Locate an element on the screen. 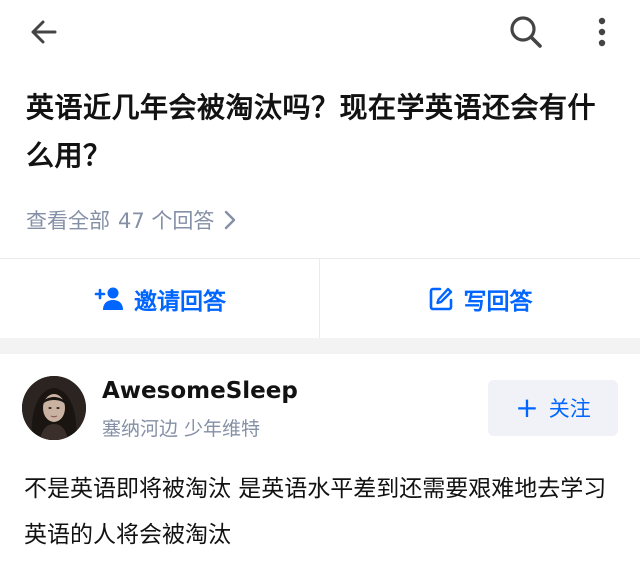  edit-icon is located at coordinates (441, 299).